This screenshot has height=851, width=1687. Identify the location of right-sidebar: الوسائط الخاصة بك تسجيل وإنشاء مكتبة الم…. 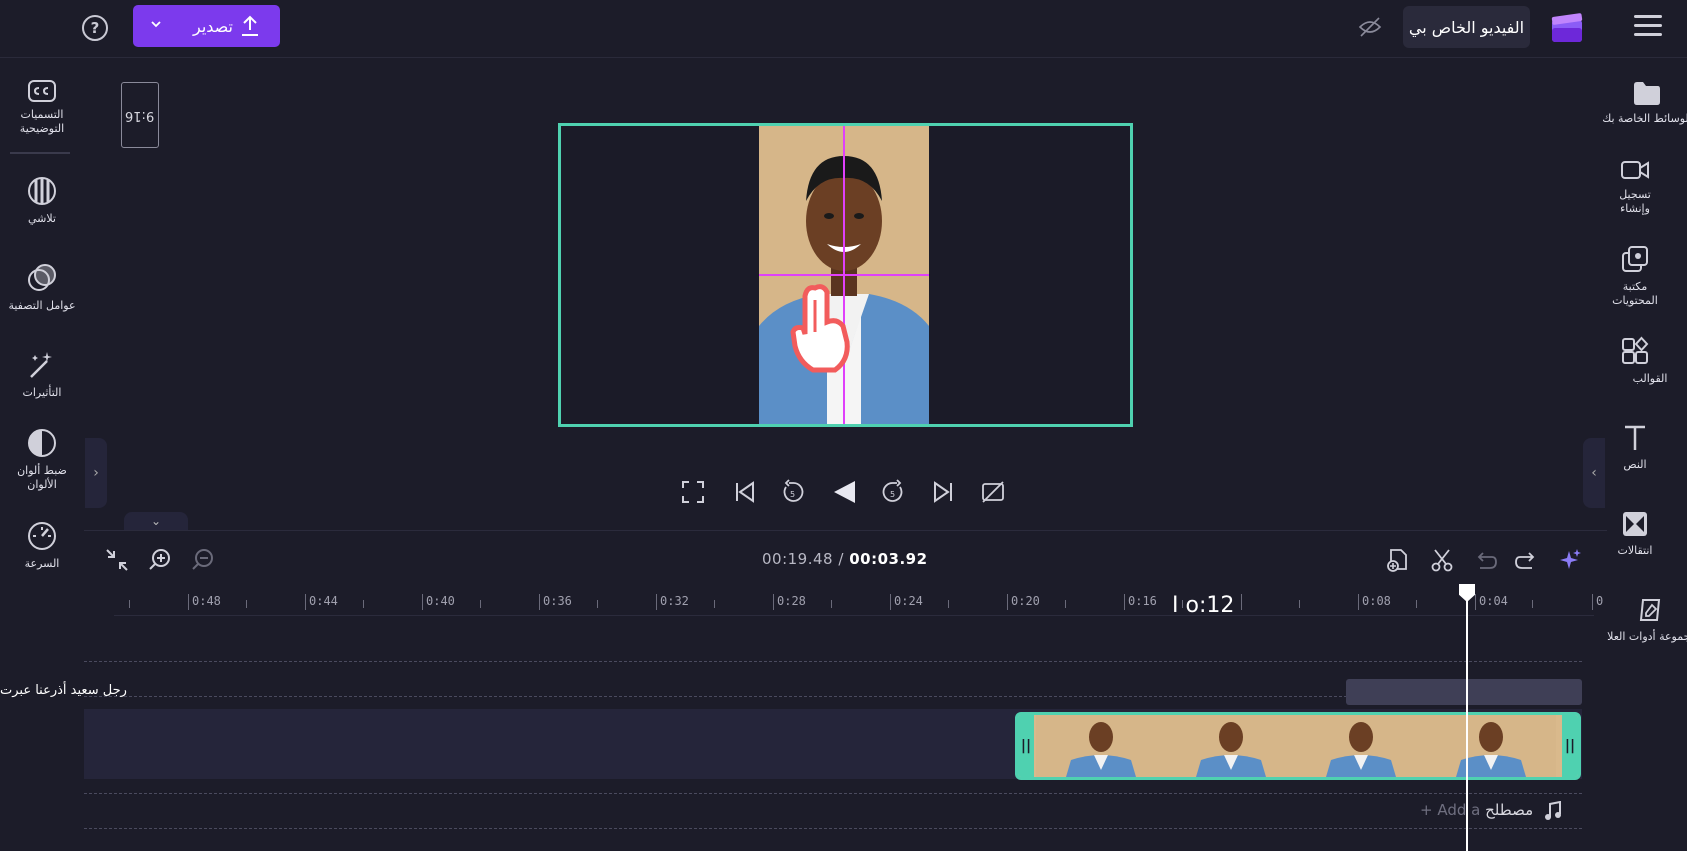
(1622, 454).